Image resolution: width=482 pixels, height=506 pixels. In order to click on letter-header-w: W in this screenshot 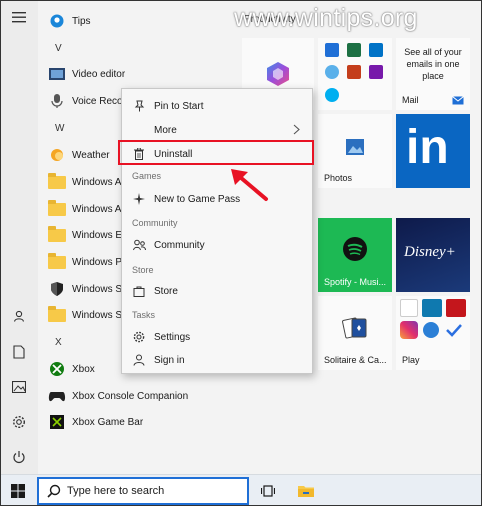, I will do `click(59, 128)`.